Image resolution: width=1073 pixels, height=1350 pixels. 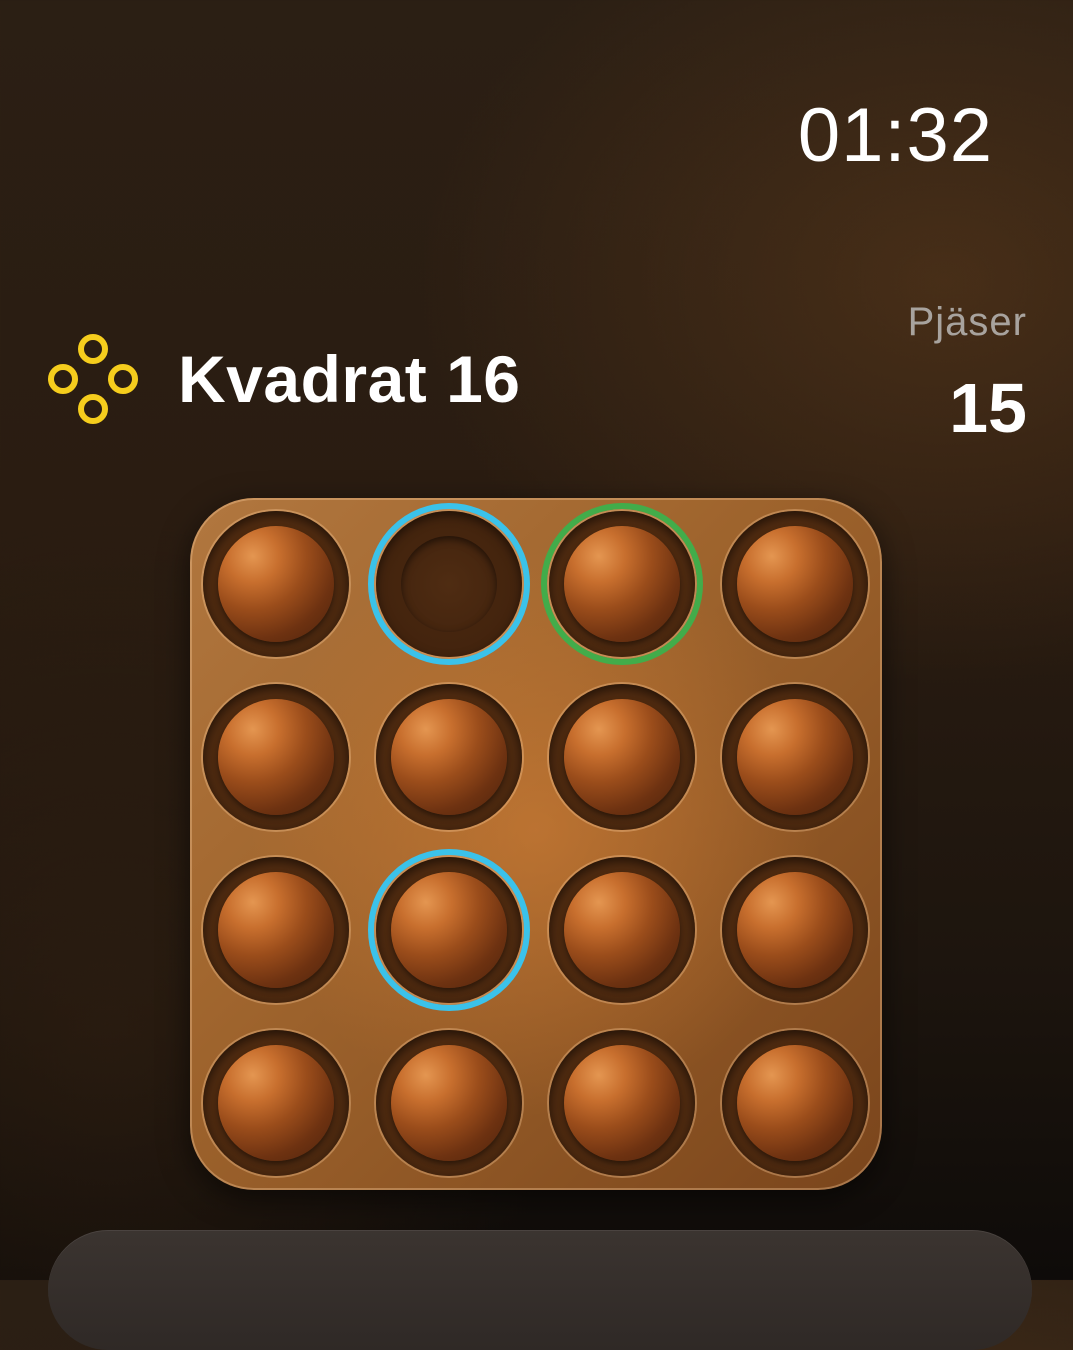 I want to click on board-hole-r4-c3, so click(x=622, y=1103).